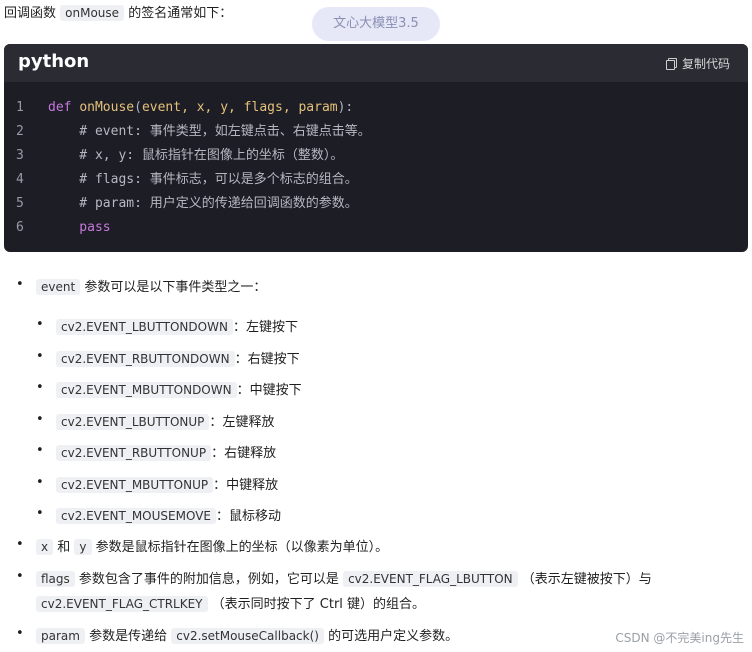  Describe the element at coordinates (376, 156) in the screenshot. I see `code-line: 3 # x, y: 鼠标指针在图像上的坐标（整数）。` at that location.